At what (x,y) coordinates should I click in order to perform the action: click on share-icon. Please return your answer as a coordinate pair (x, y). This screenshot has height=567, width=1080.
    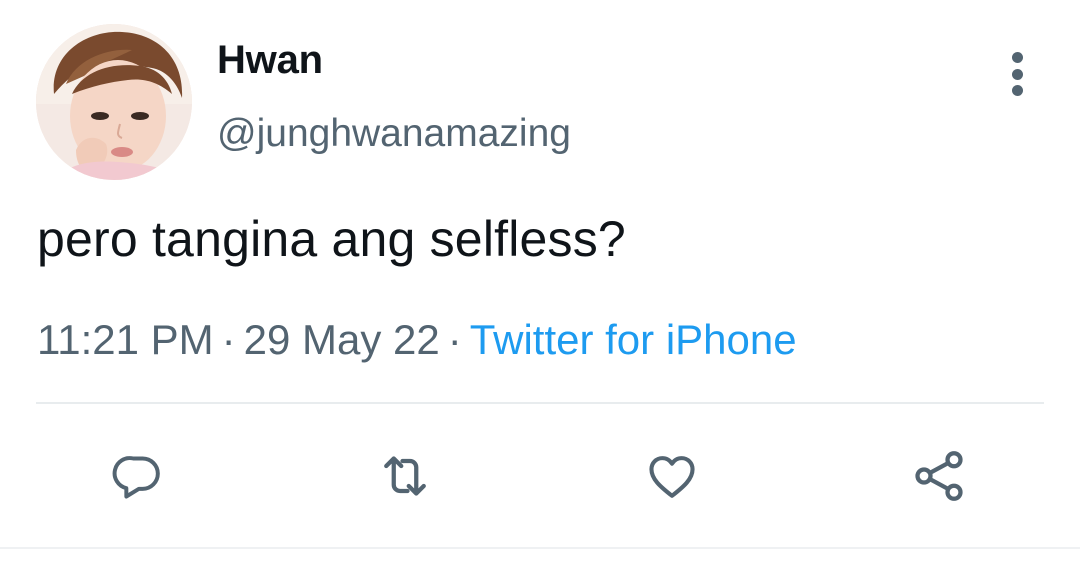
    Looking at the image, I should click on (939, 476).